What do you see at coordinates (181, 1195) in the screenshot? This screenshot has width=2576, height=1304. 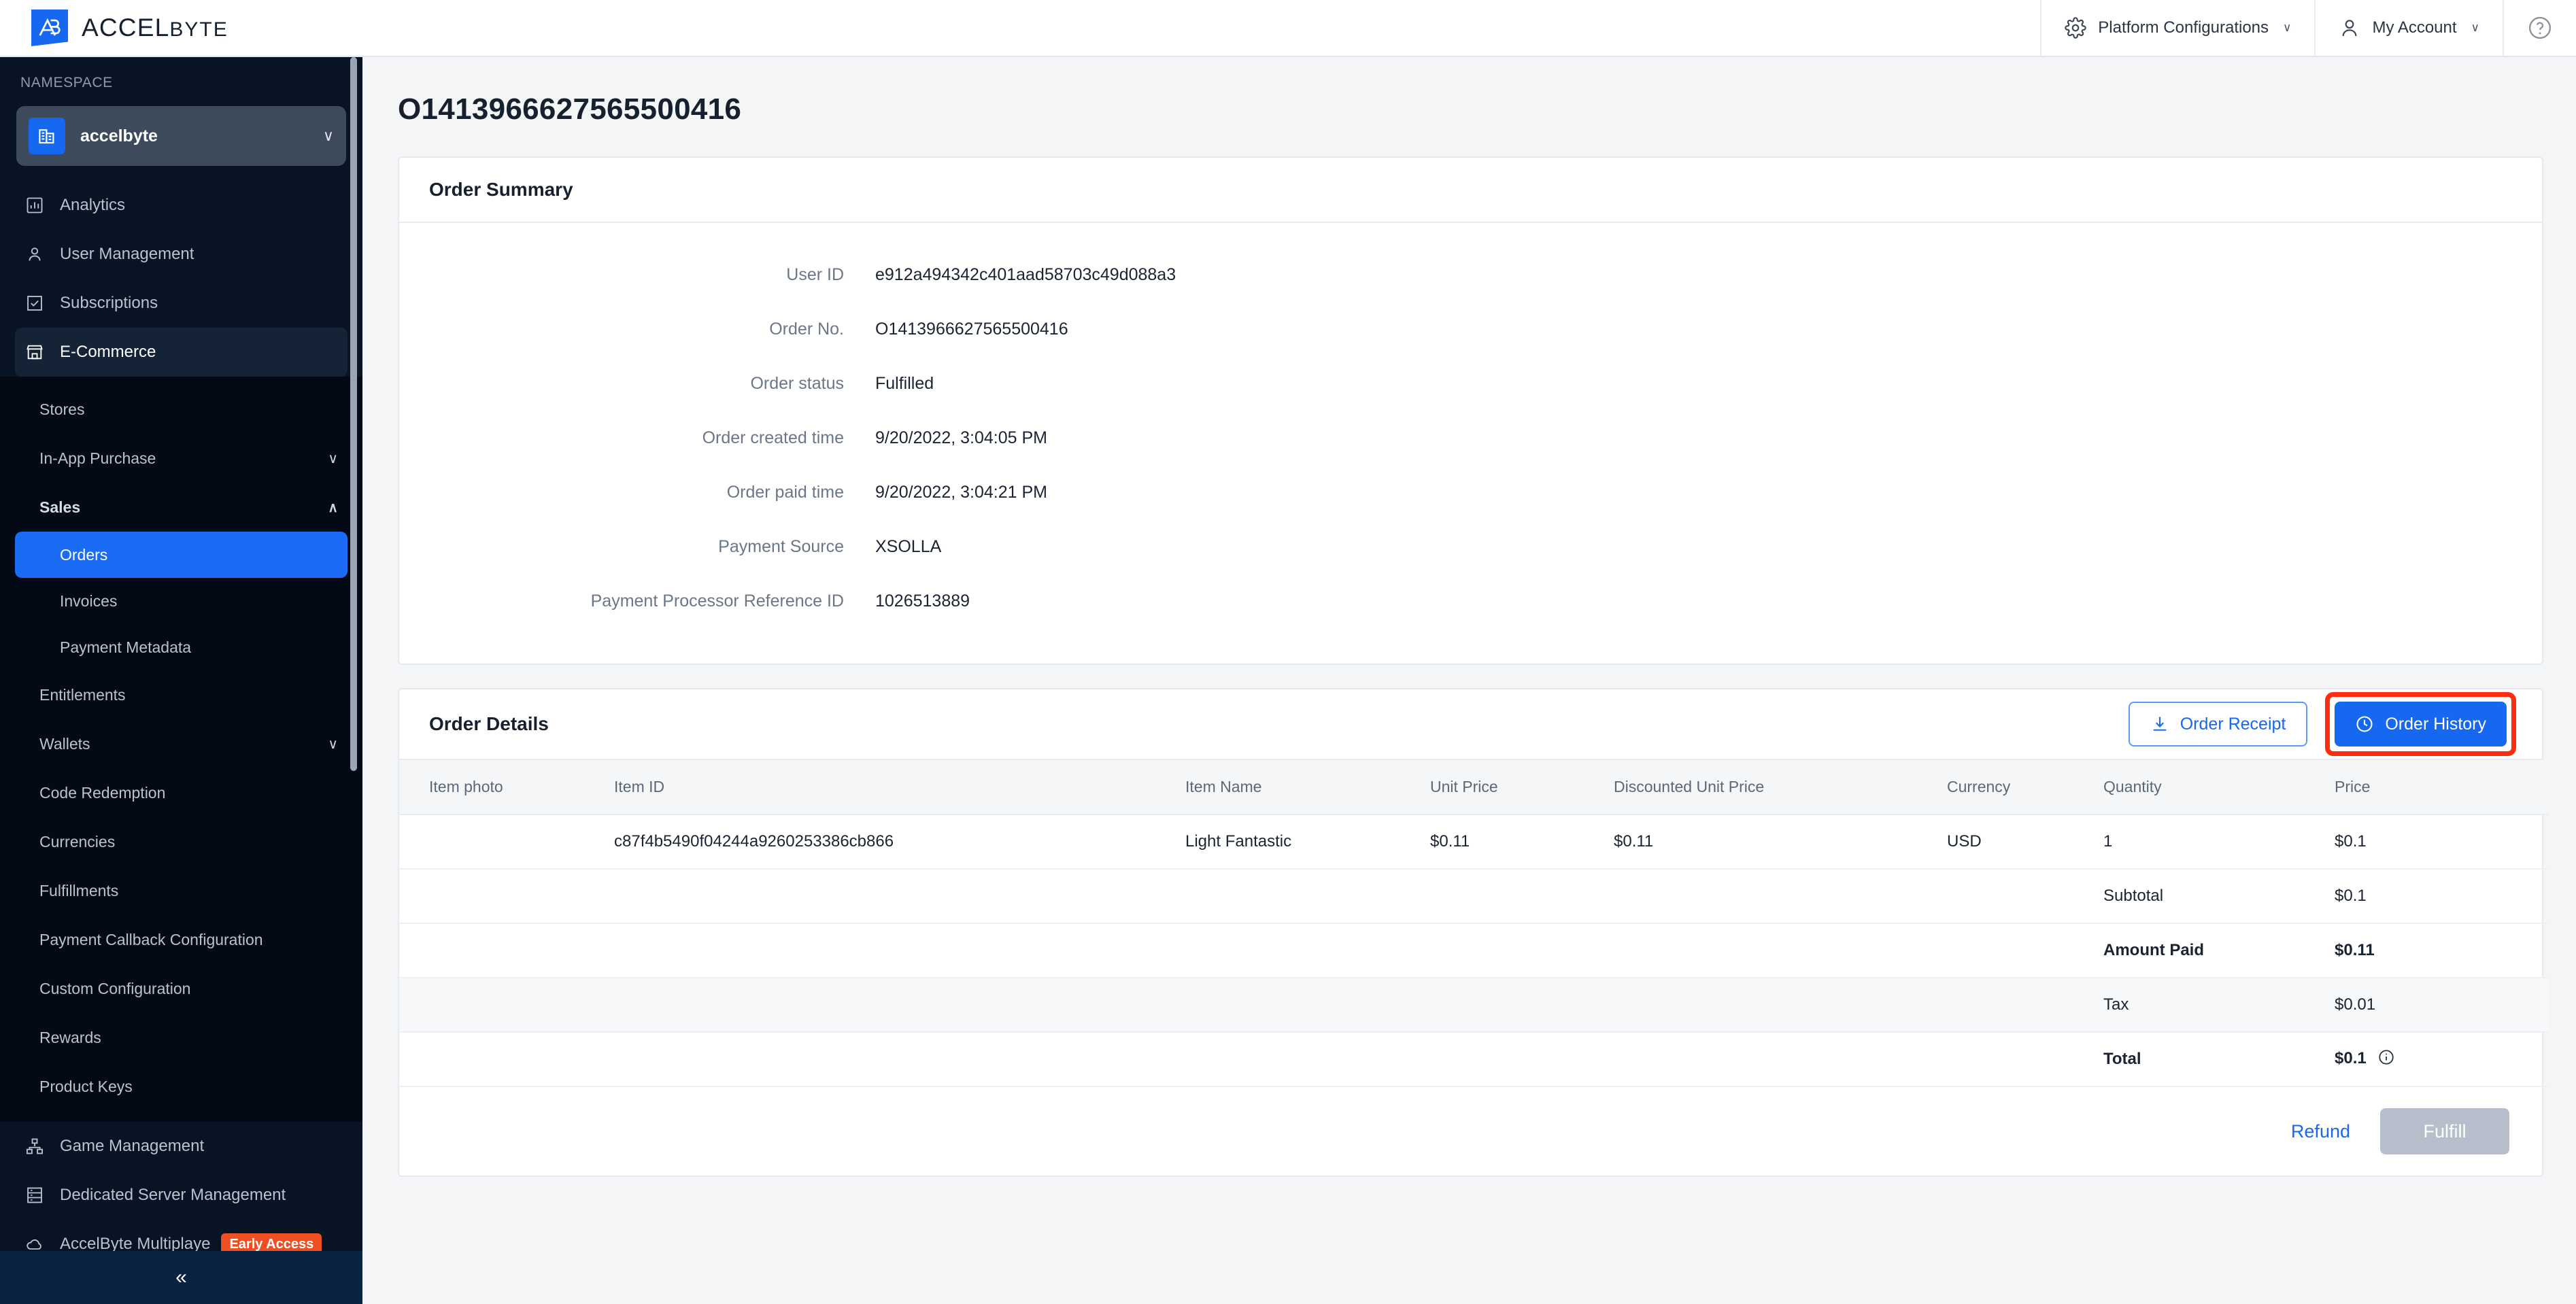 I see `sidebar-item-dedicated-server-management: Dedicated Server Management` at bounding box center [181, 1195].